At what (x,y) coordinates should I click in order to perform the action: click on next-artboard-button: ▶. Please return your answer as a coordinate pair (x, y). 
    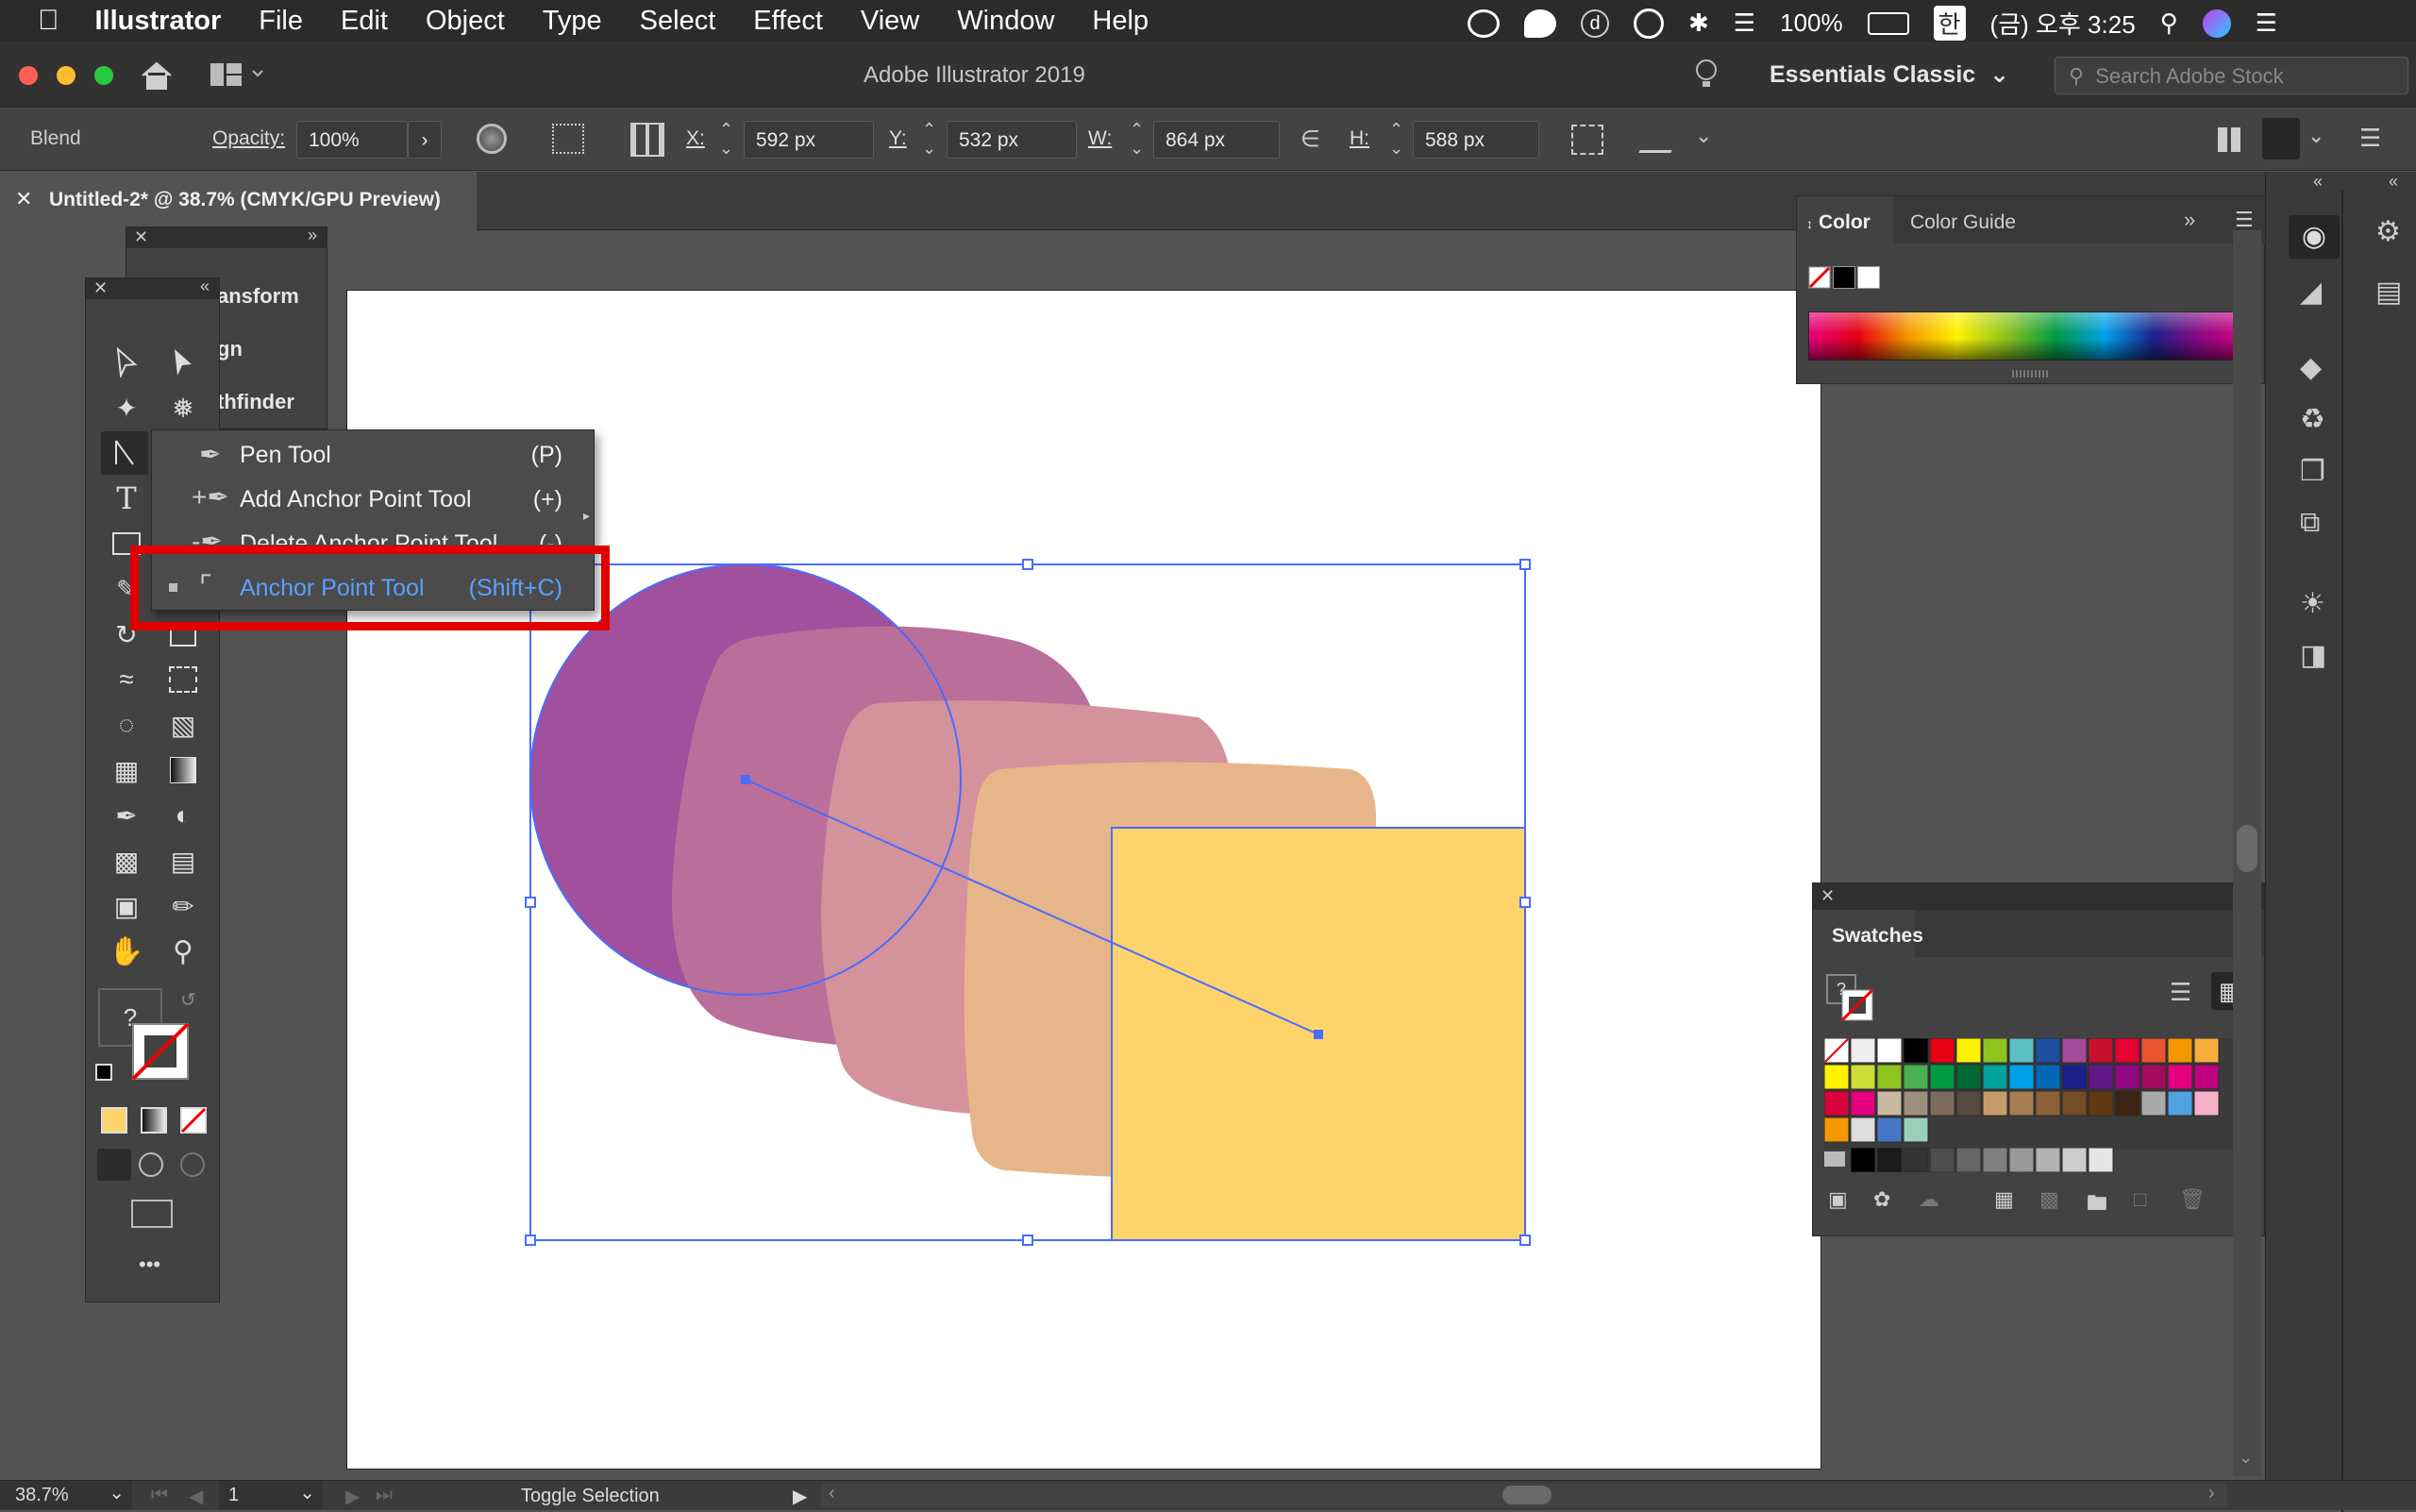
    Looking at the image, I should click on (352, 1496).